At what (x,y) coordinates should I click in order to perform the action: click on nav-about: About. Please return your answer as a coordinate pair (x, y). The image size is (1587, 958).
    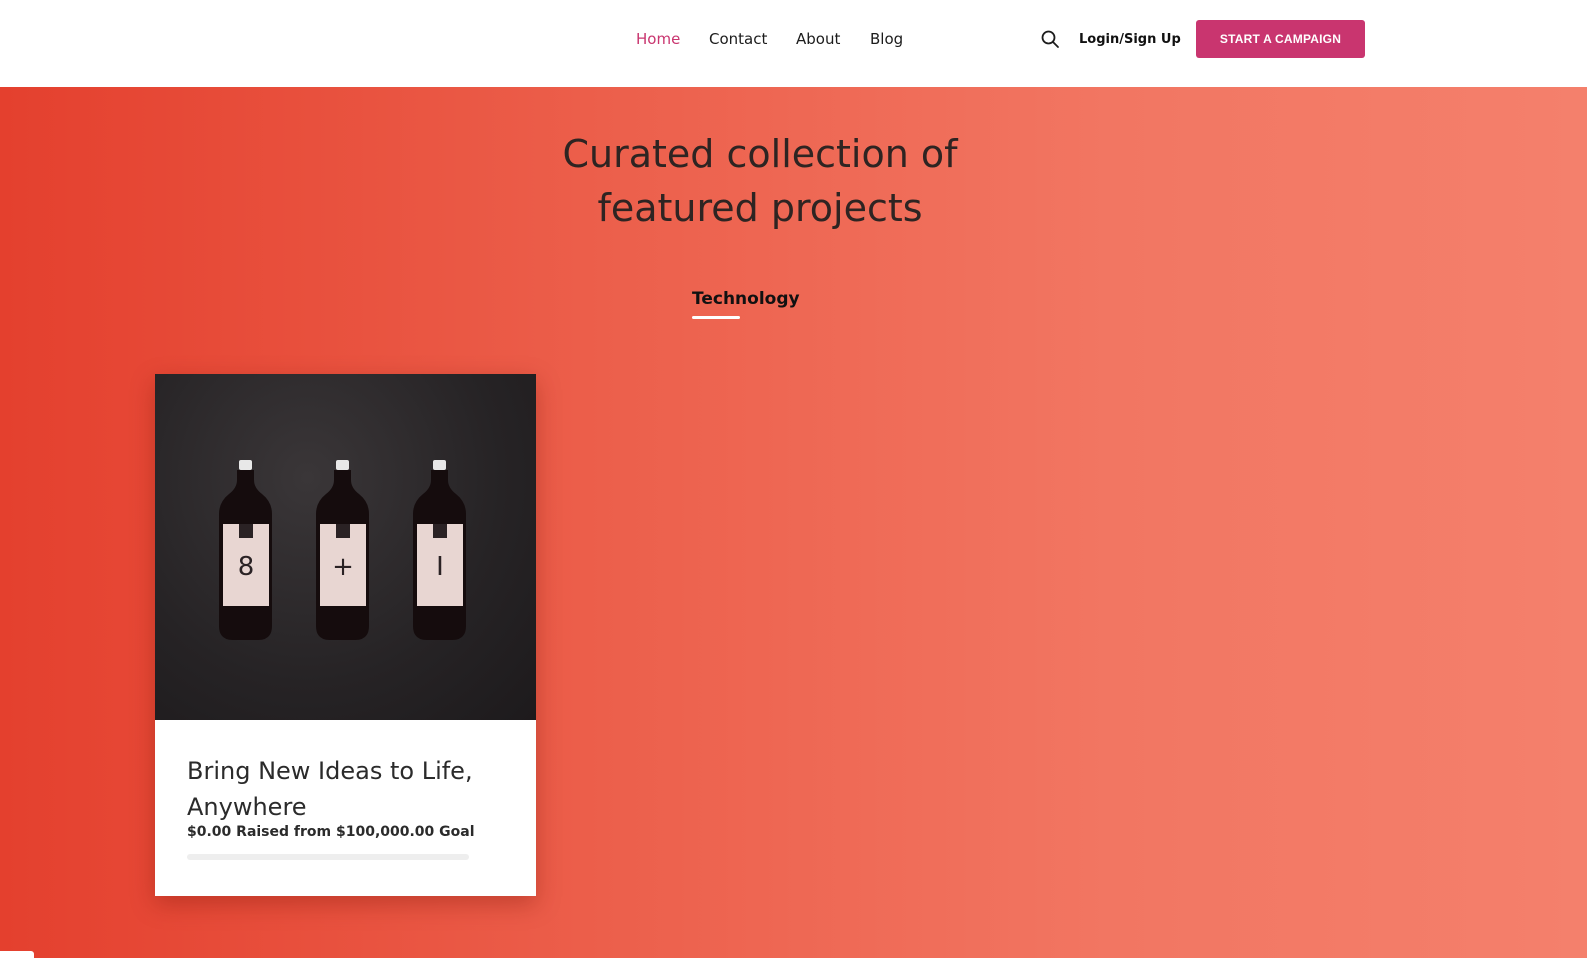
    Looking at the image, I should click on (818, 39).